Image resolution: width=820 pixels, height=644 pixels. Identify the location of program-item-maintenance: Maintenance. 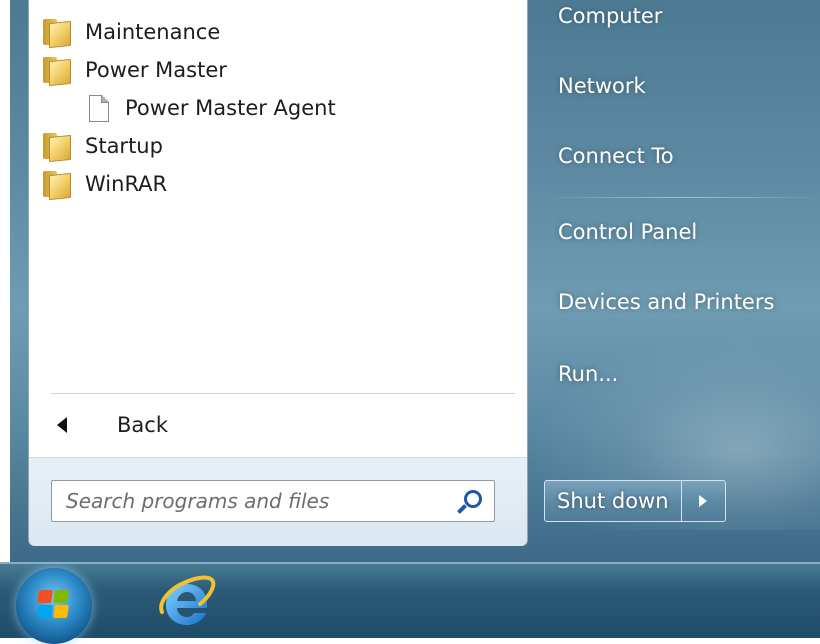
(131, 32).